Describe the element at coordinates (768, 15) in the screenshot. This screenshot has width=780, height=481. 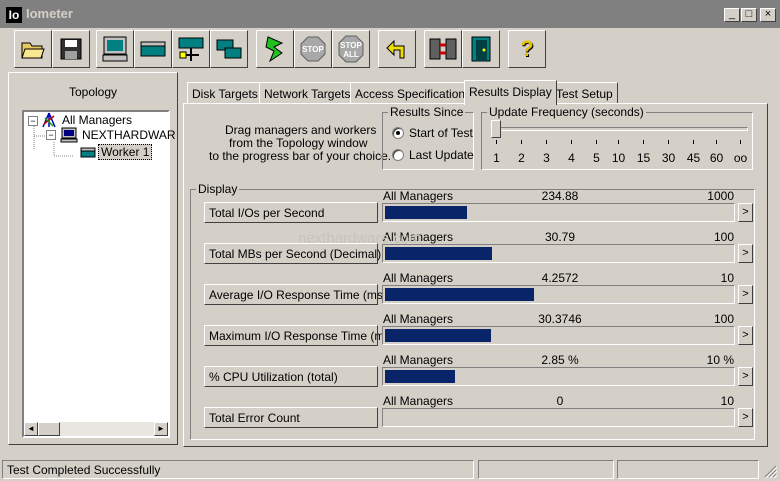
I see `close-button: ×` at that location.